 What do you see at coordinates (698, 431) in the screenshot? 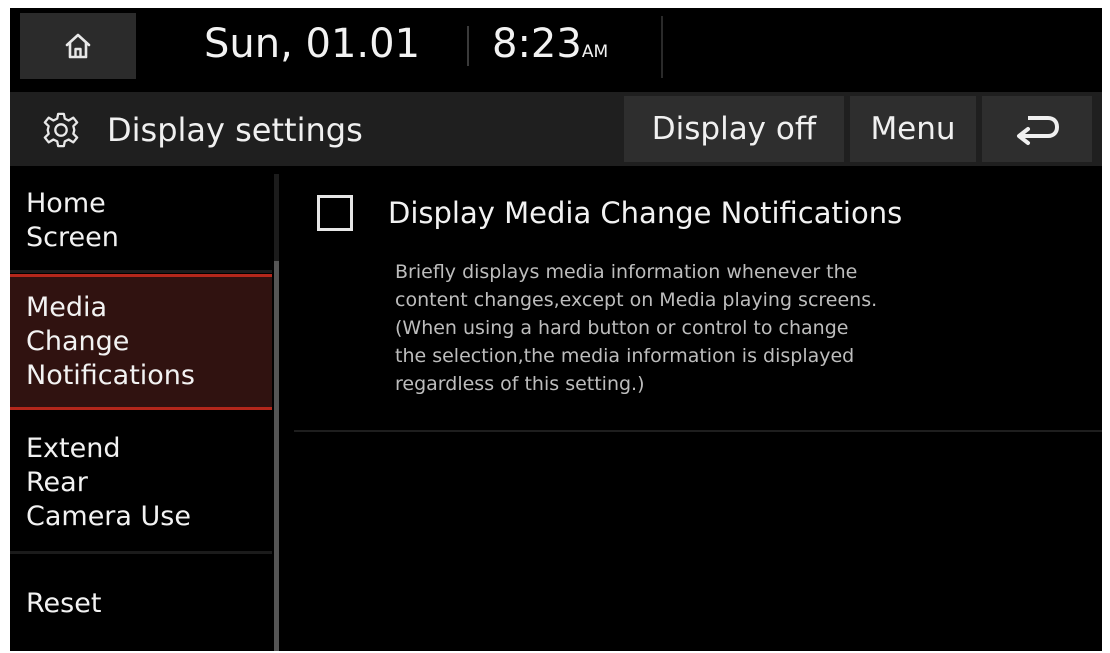
I see `content-divider` at bounding box center [698, 431].